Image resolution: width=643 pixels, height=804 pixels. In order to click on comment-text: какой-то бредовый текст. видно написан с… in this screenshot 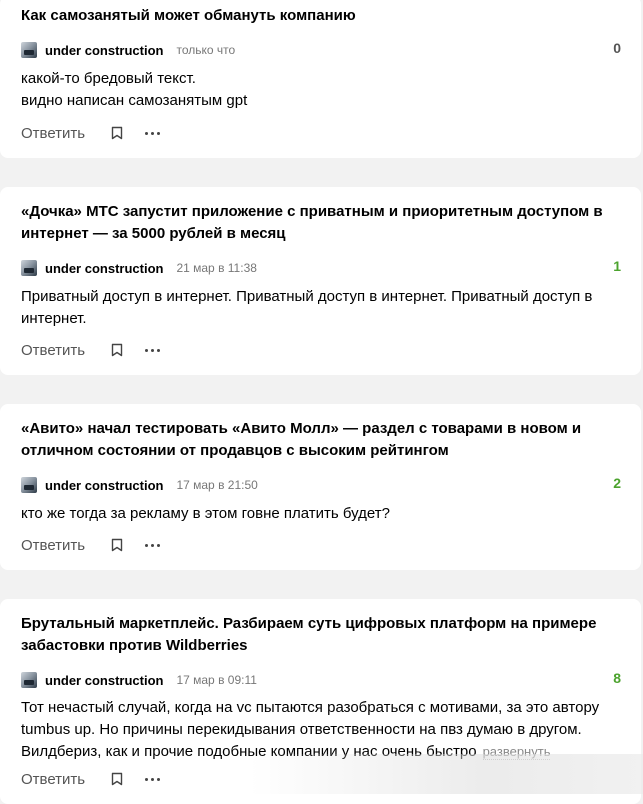, I will do `click(321, 90)`.